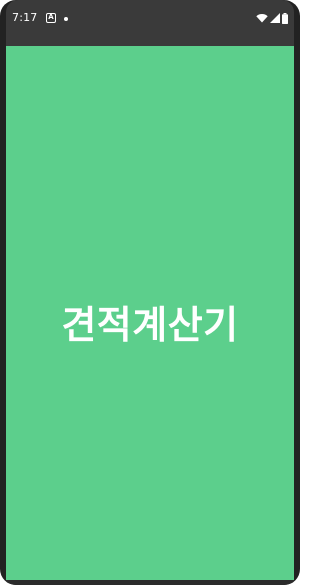 Image resolution: width=320 pixels, height=585 pixels. I want to click on dot-icon, so click(66, 19).